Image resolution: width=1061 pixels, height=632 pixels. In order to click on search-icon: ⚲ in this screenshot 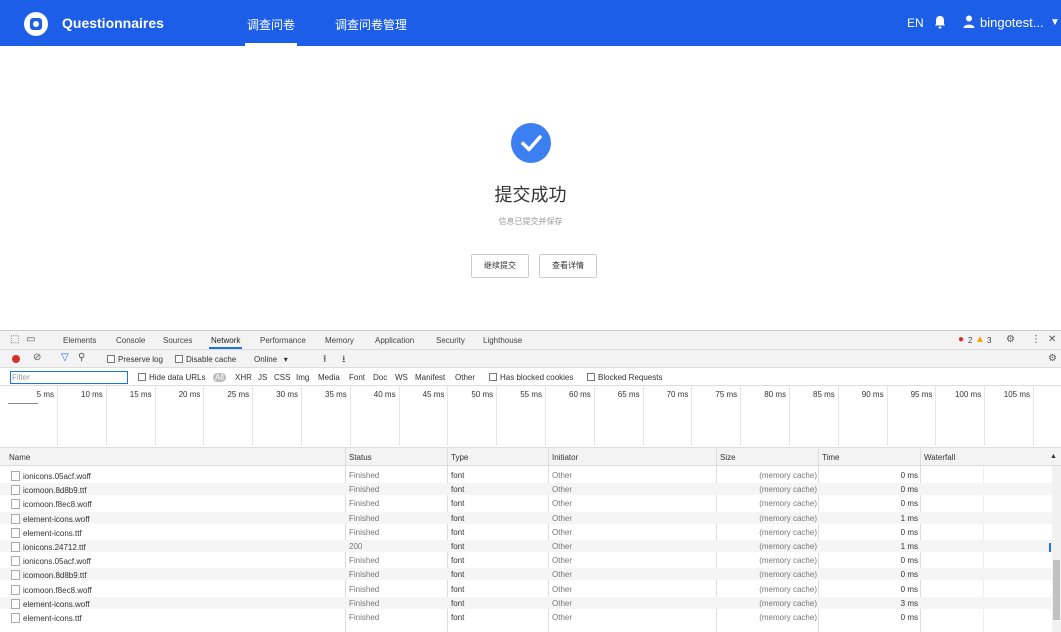, I will do `click(81, 357)`.